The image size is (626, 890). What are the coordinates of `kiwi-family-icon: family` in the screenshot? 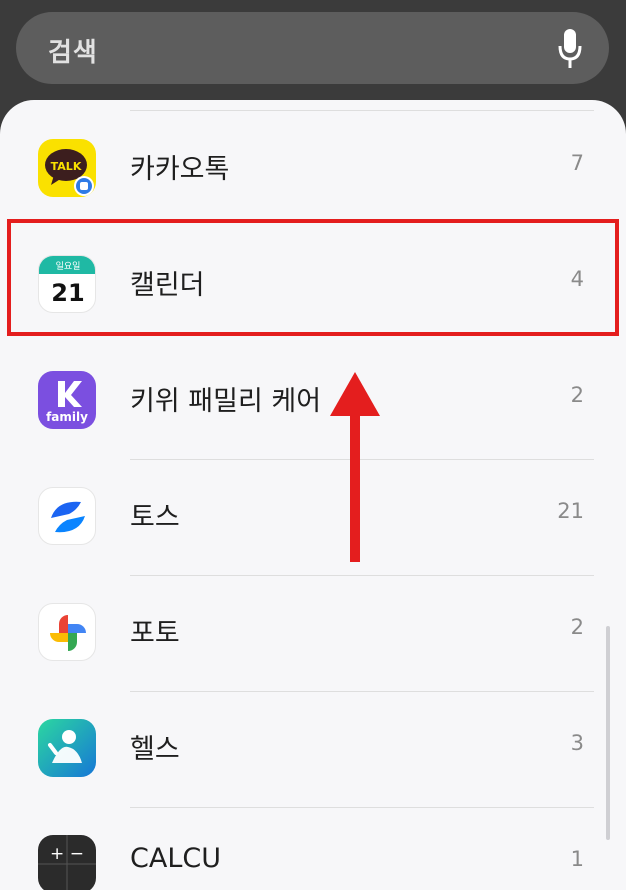 It's located at (67, 400).